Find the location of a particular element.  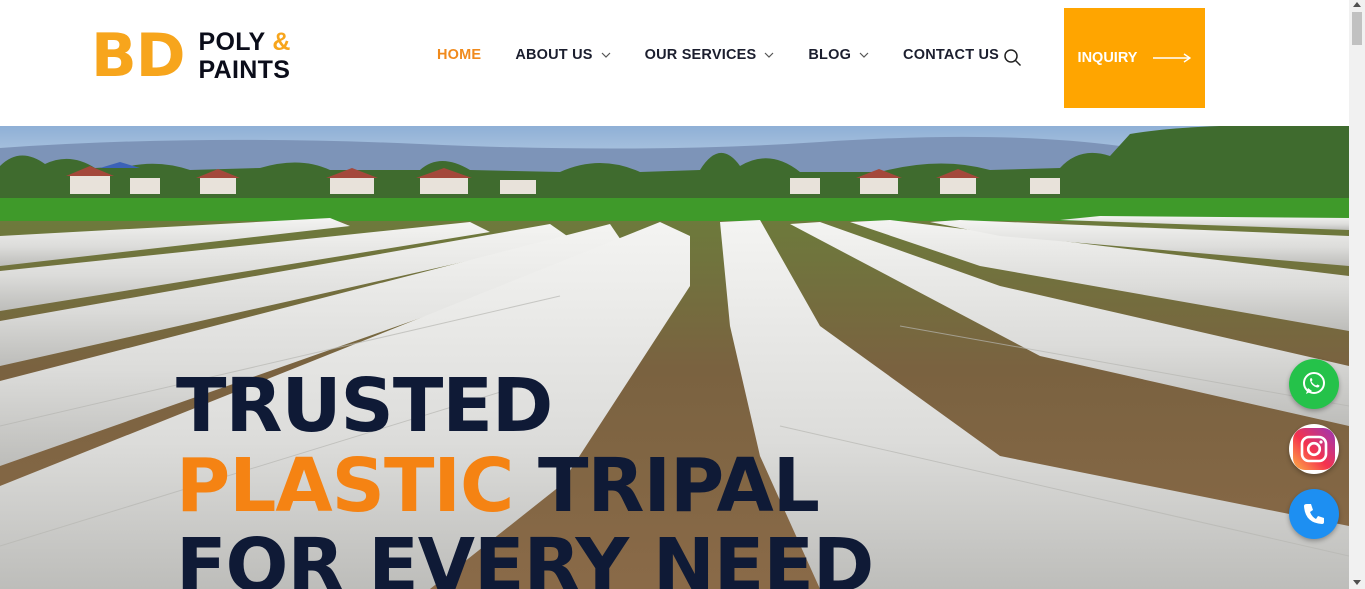

nav-our-services: OUR SERVICES is located at coordinates (710, 55).